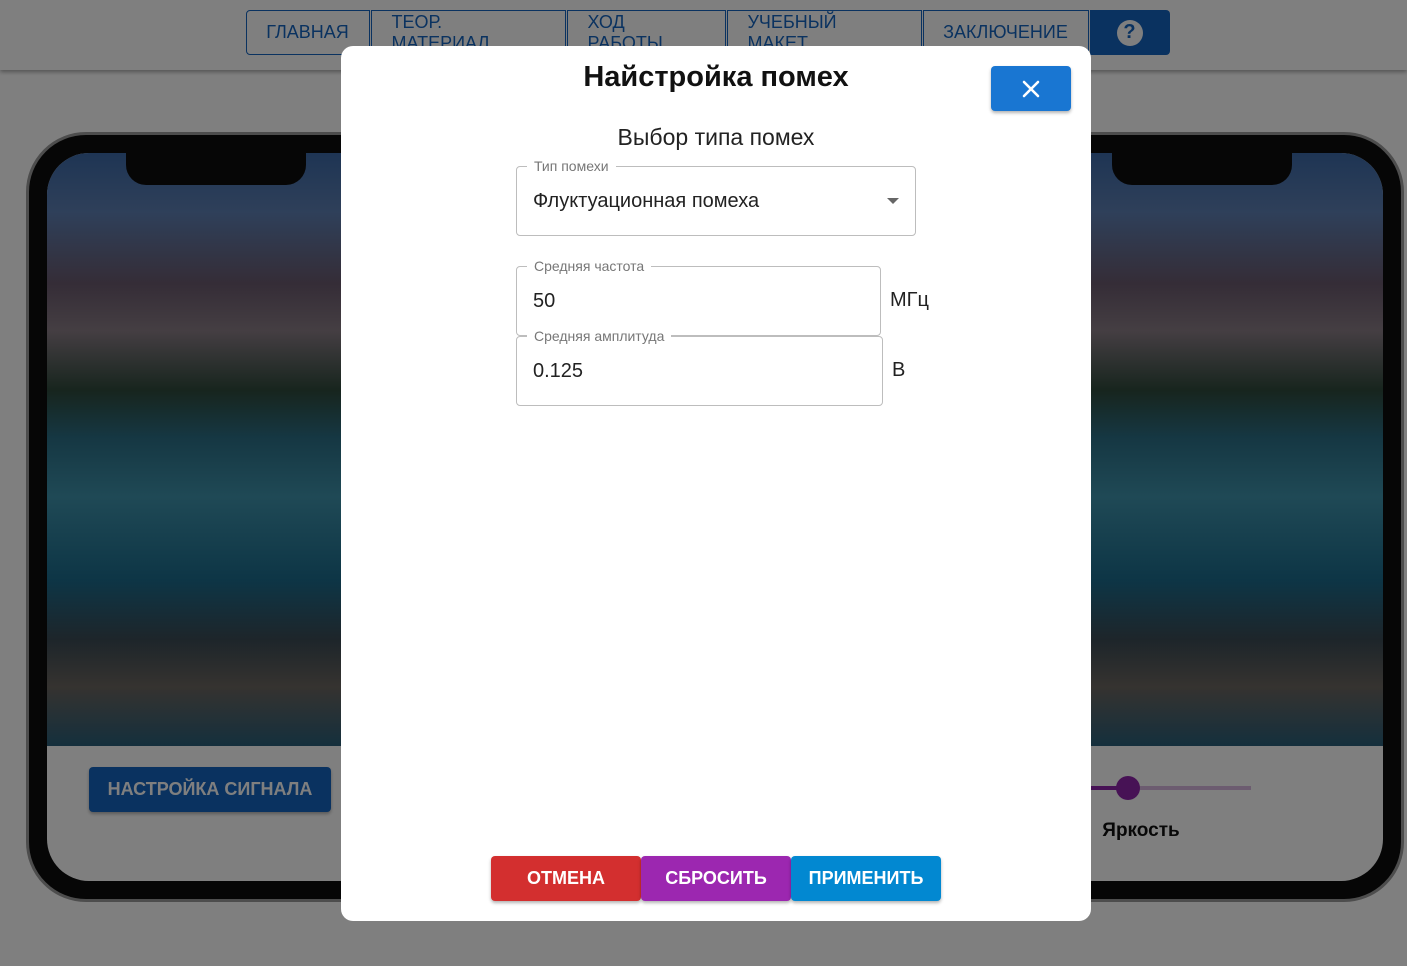  I want to click on amplitude-field: Средняя амплитуда 0.125, so click(699, 367).